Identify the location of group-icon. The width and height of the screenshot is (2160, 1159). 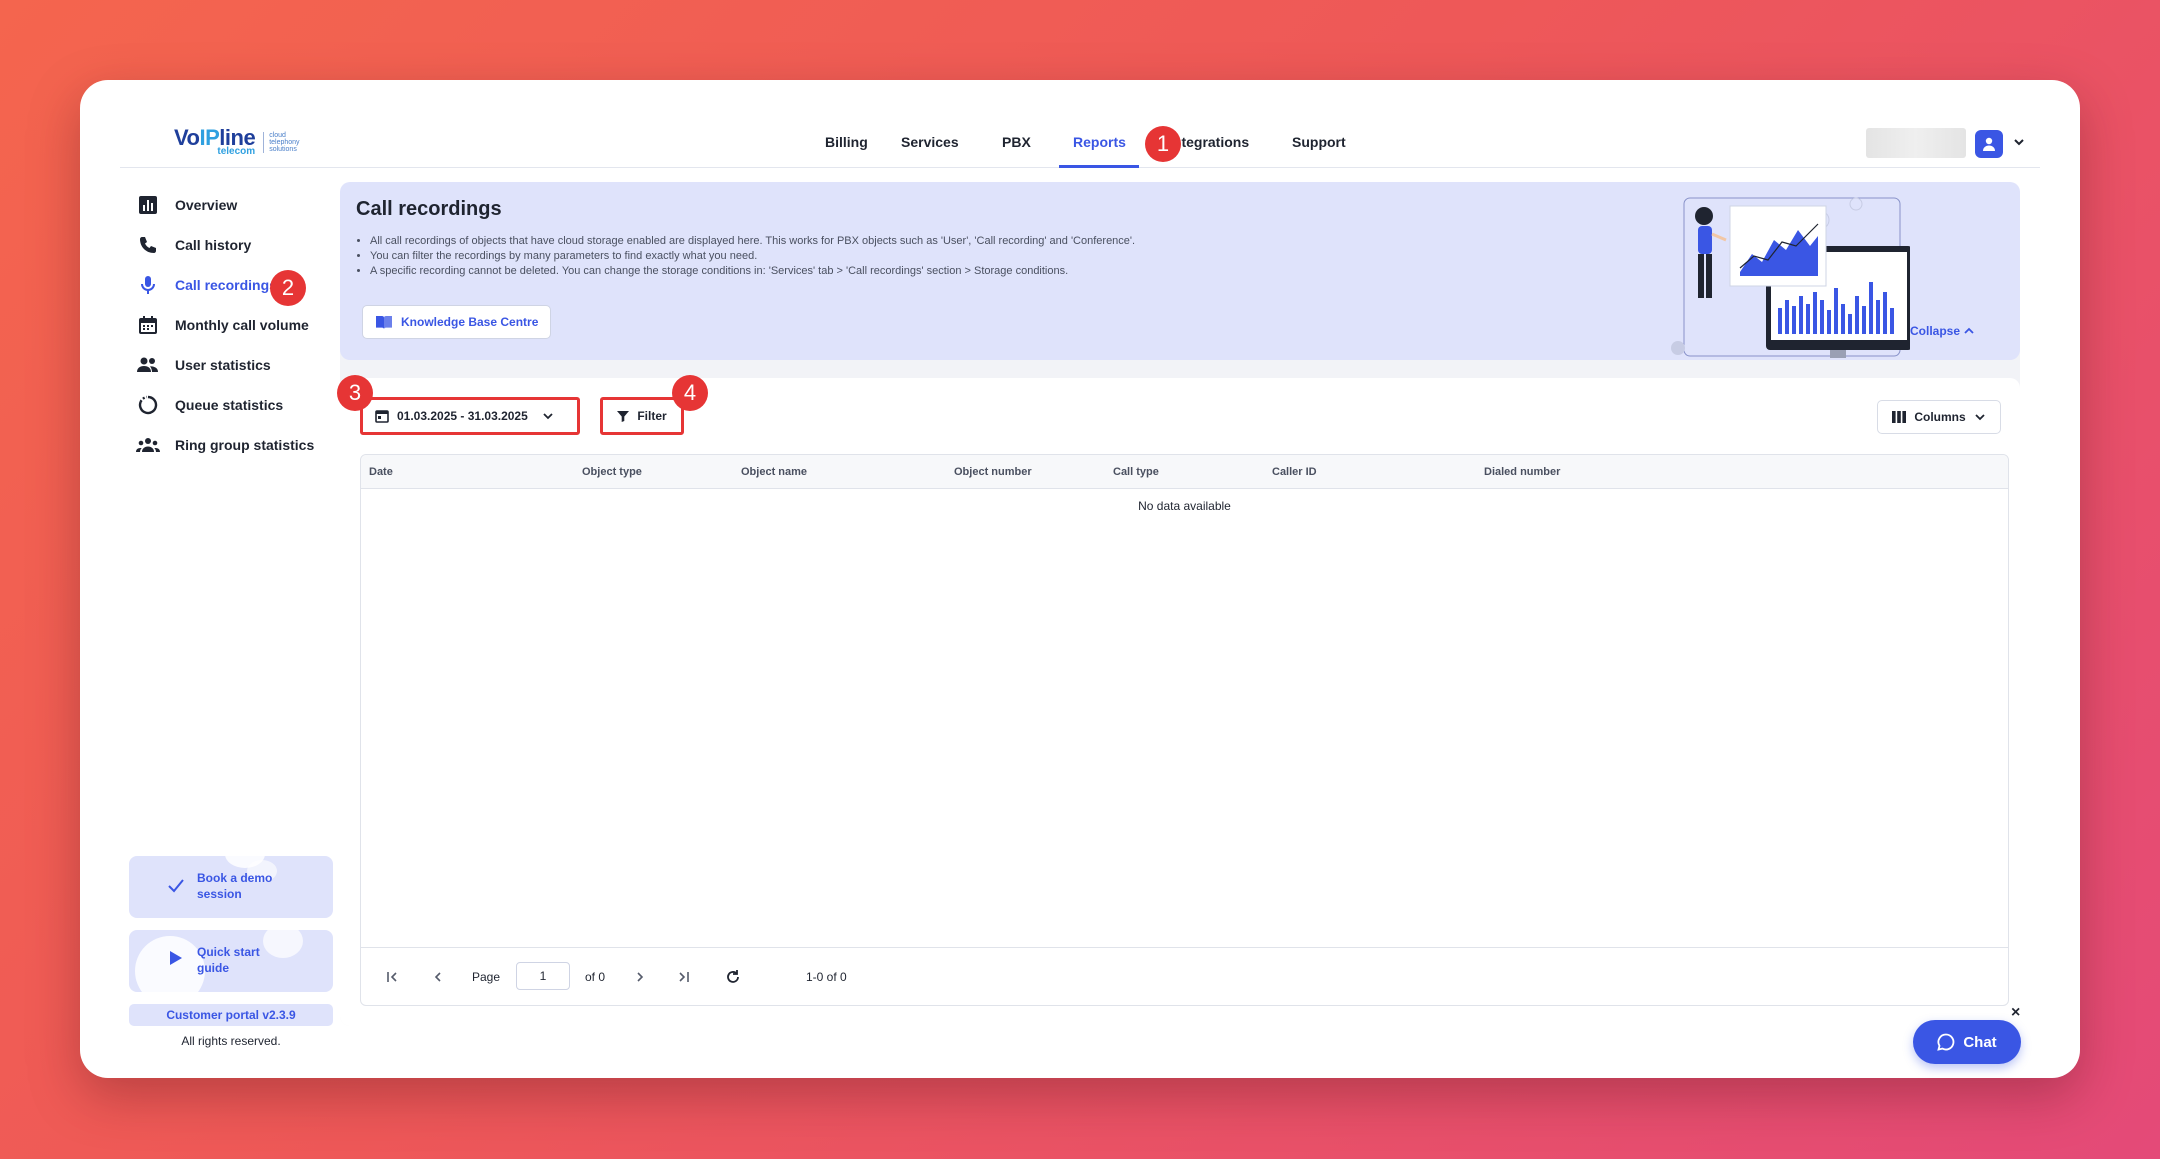
(148, 445).